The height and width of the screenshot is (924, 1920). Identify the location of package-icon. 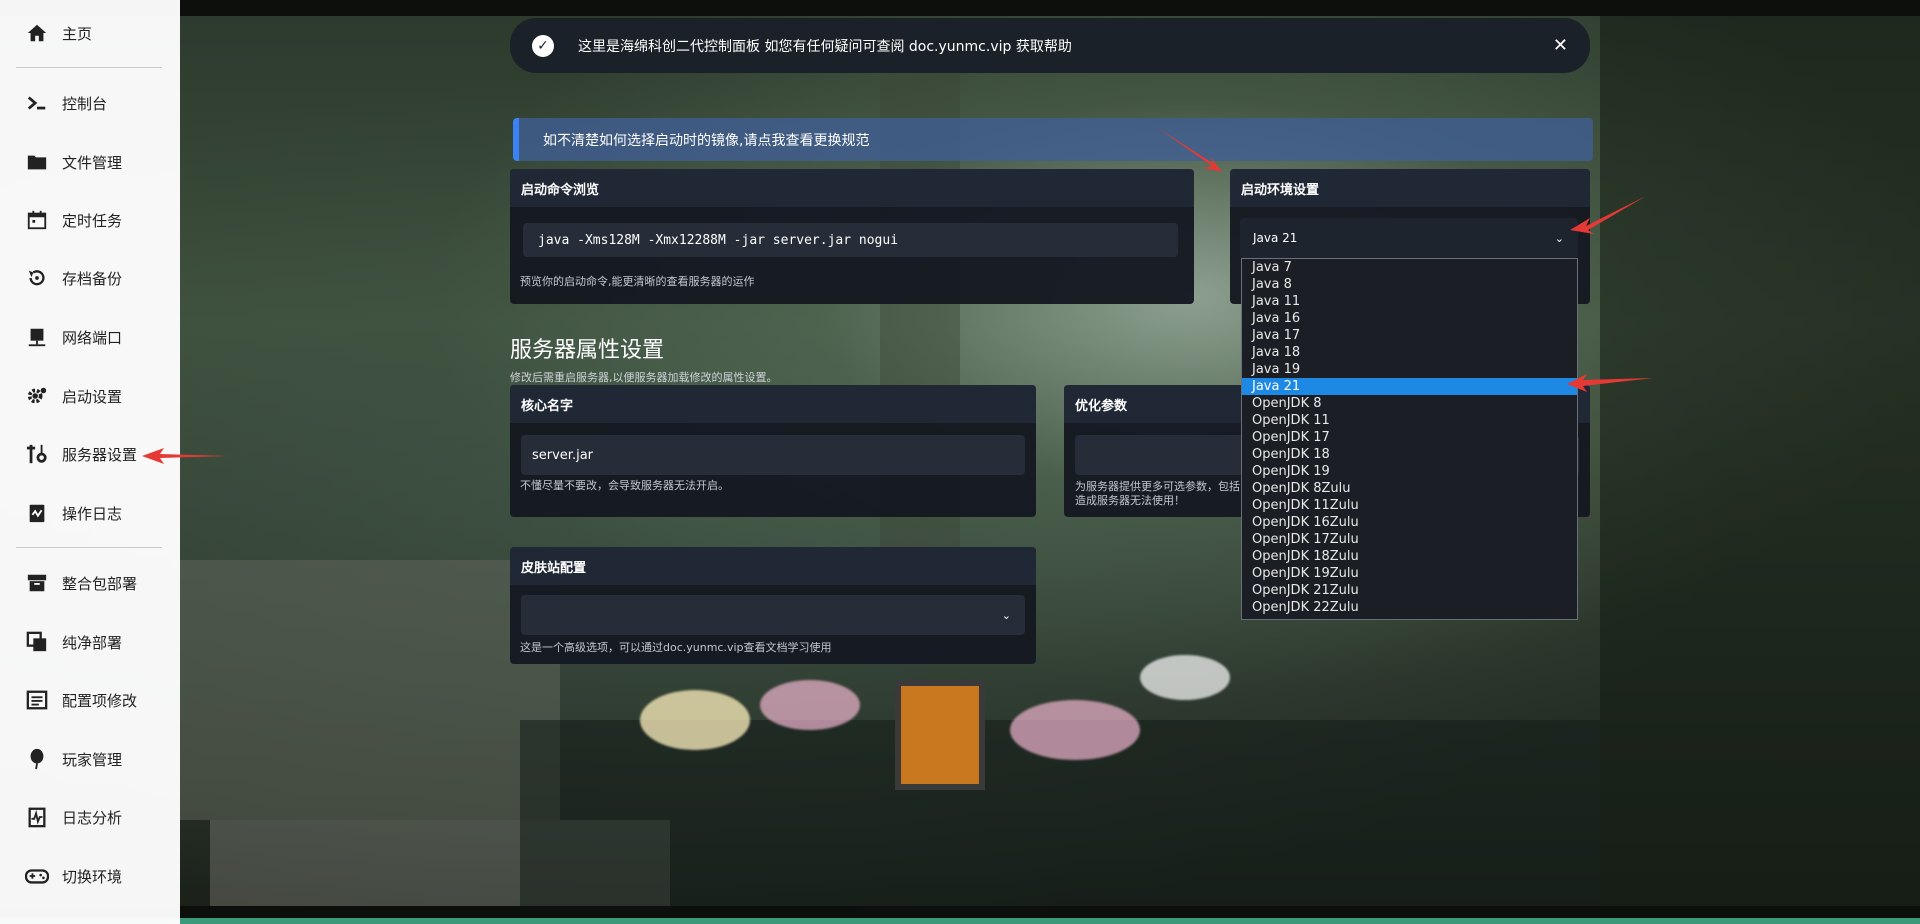
(37, 583).